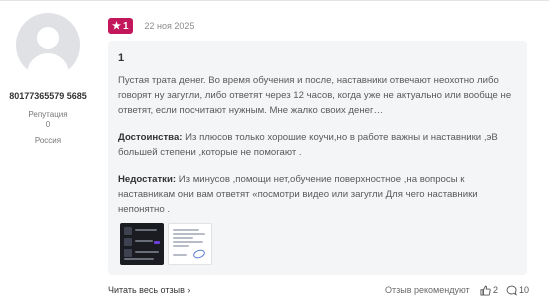 Image resolution: width=549 pixels, height=306 pixels. What do you see at coordinates (150, 137) in the screenshot?
I see `pros-label: Достоинства:` at bounding box center [150, 137].